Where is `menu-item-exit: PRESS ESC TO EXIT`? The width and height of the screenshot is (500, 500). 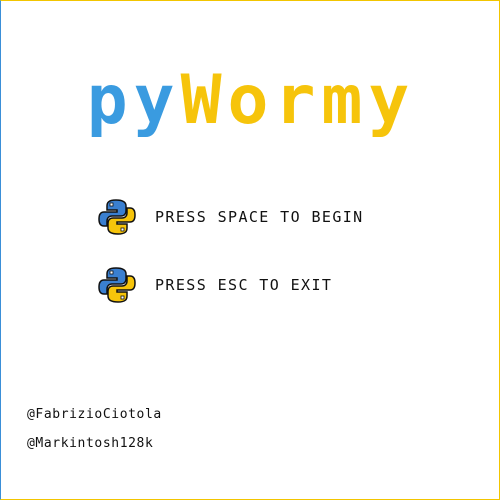 menu-item-exit: PRESS ESC TO EXIT is located at coordinates (214, 285).